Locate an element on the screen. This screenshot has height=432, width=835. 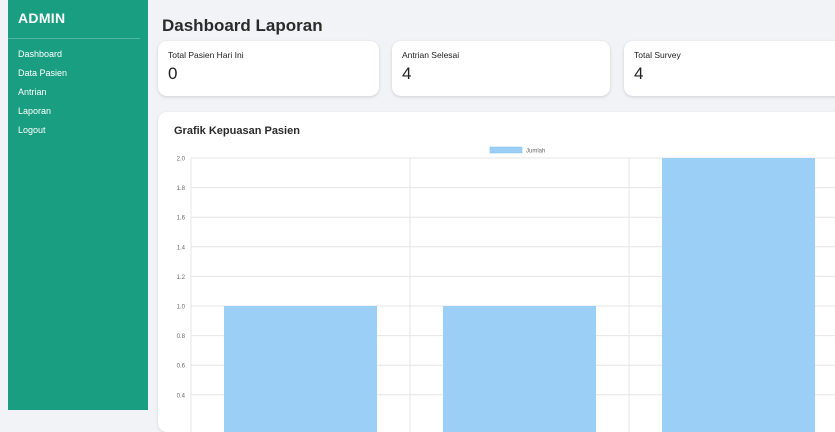
y-tick-label: 1.0 is located at coordinates (181, 308).